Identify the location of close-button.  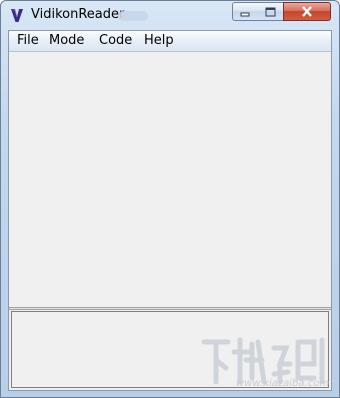
(307, 11).